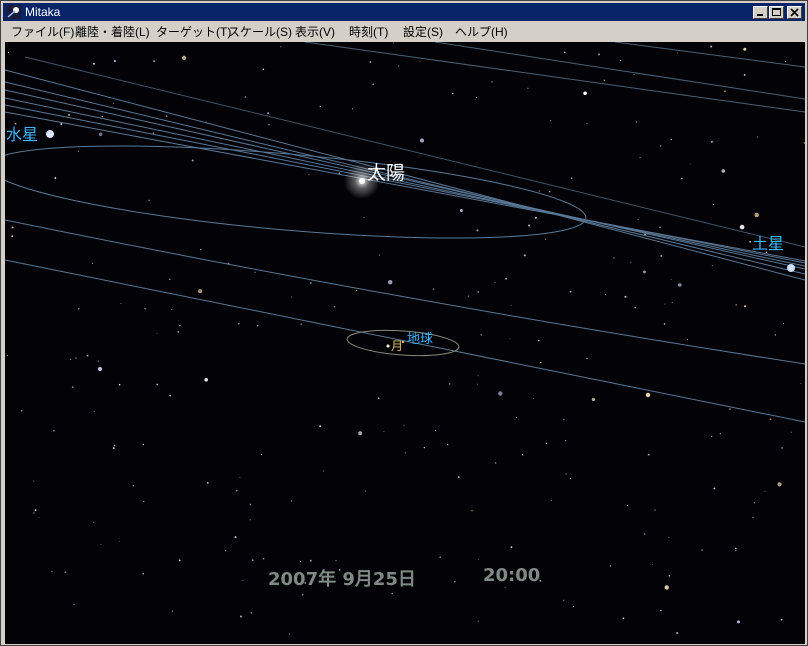  Describe the element at coordinates (193, 32) in the screenshot. I see `menu-target: ターゲット(T)` at that location.